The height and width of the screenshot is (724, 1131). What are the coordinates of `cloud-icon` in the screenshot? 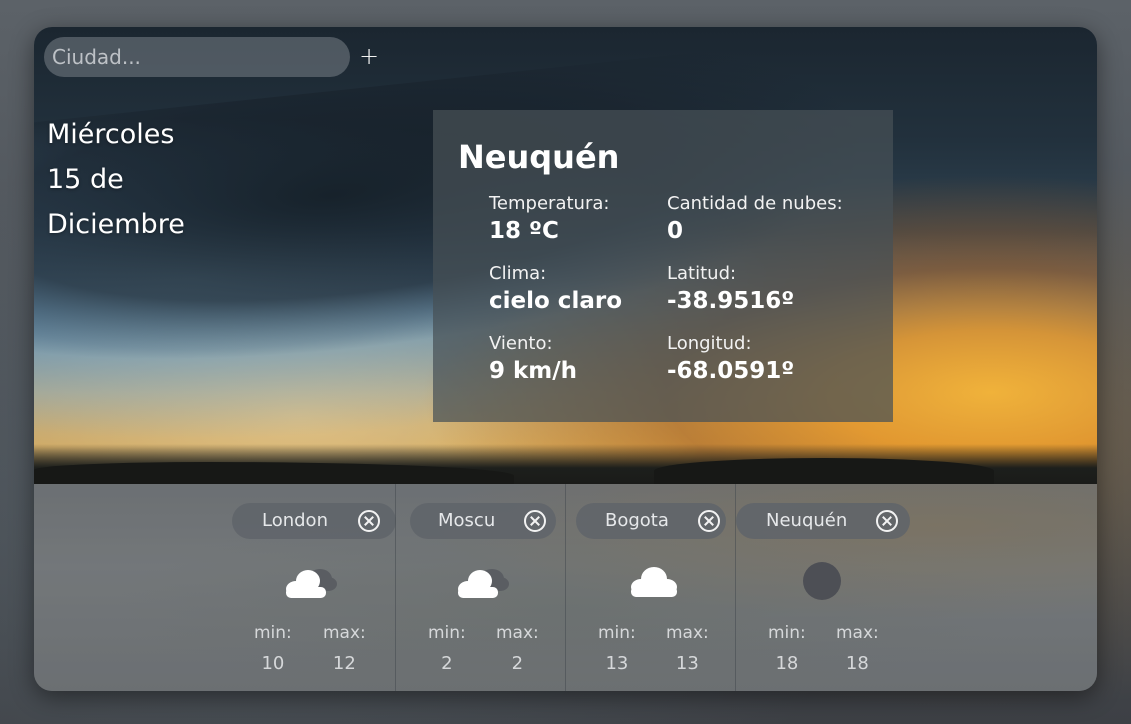 It's located at (654, 582).